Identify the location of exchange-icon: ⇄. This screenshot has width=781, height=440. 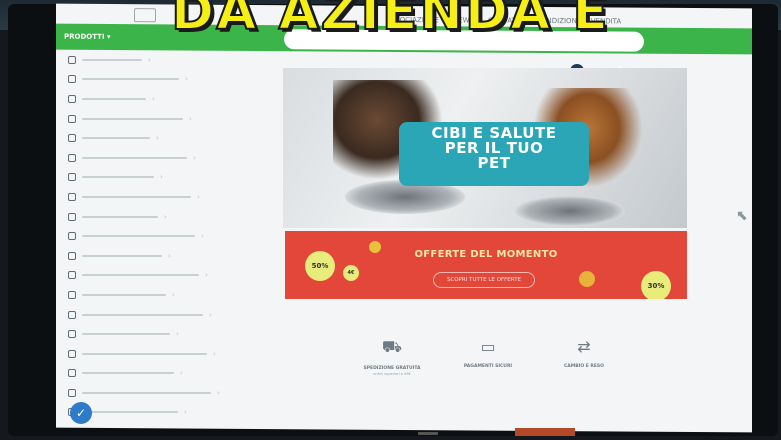
(584, 346).